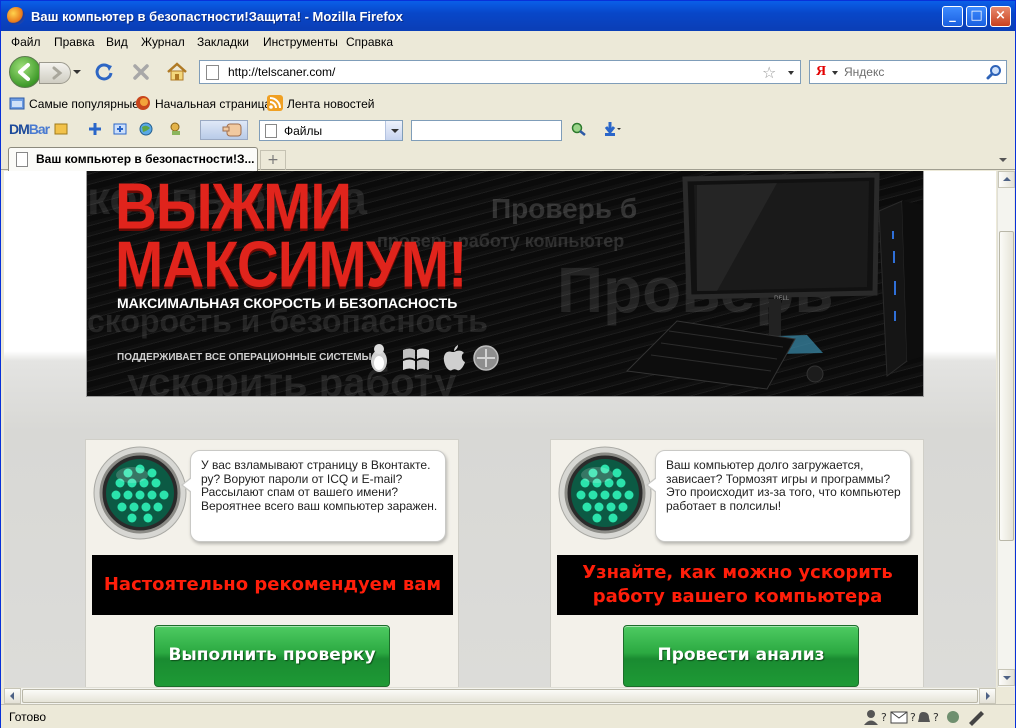  I want to click on horizontal-scrollbar, so click(500, 695).